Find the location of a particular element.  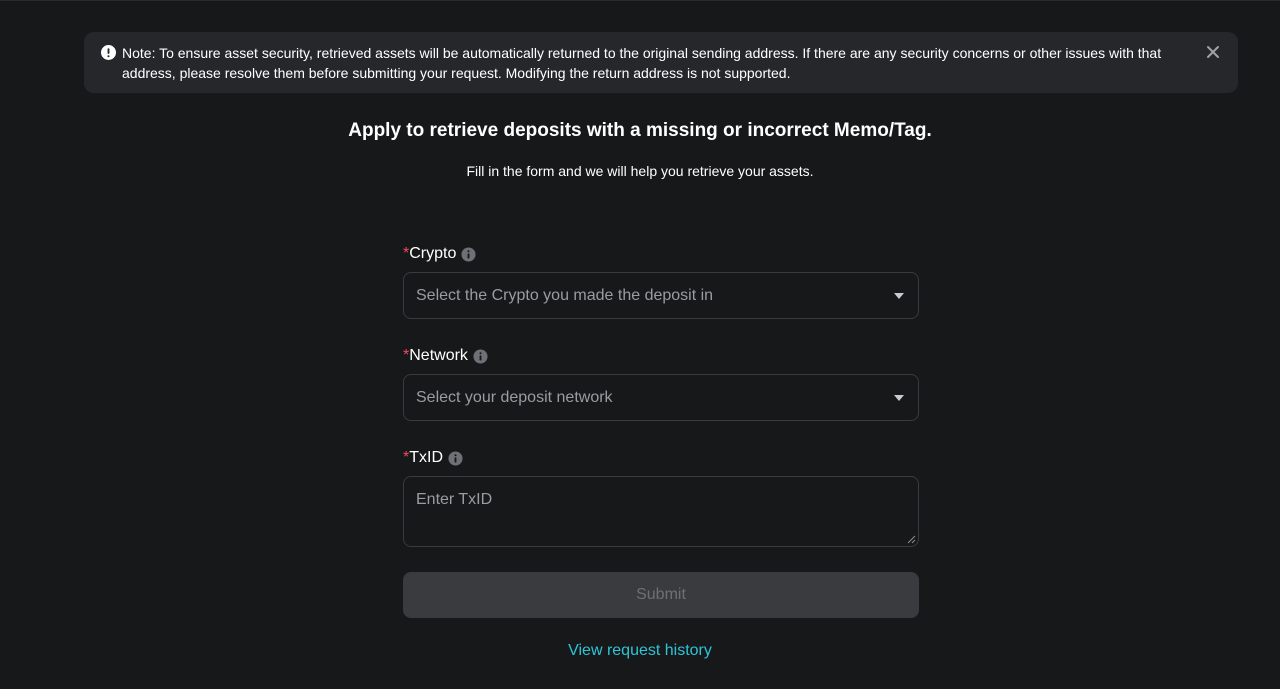

txid-label: * TxID is located at coordinates (661, 458).